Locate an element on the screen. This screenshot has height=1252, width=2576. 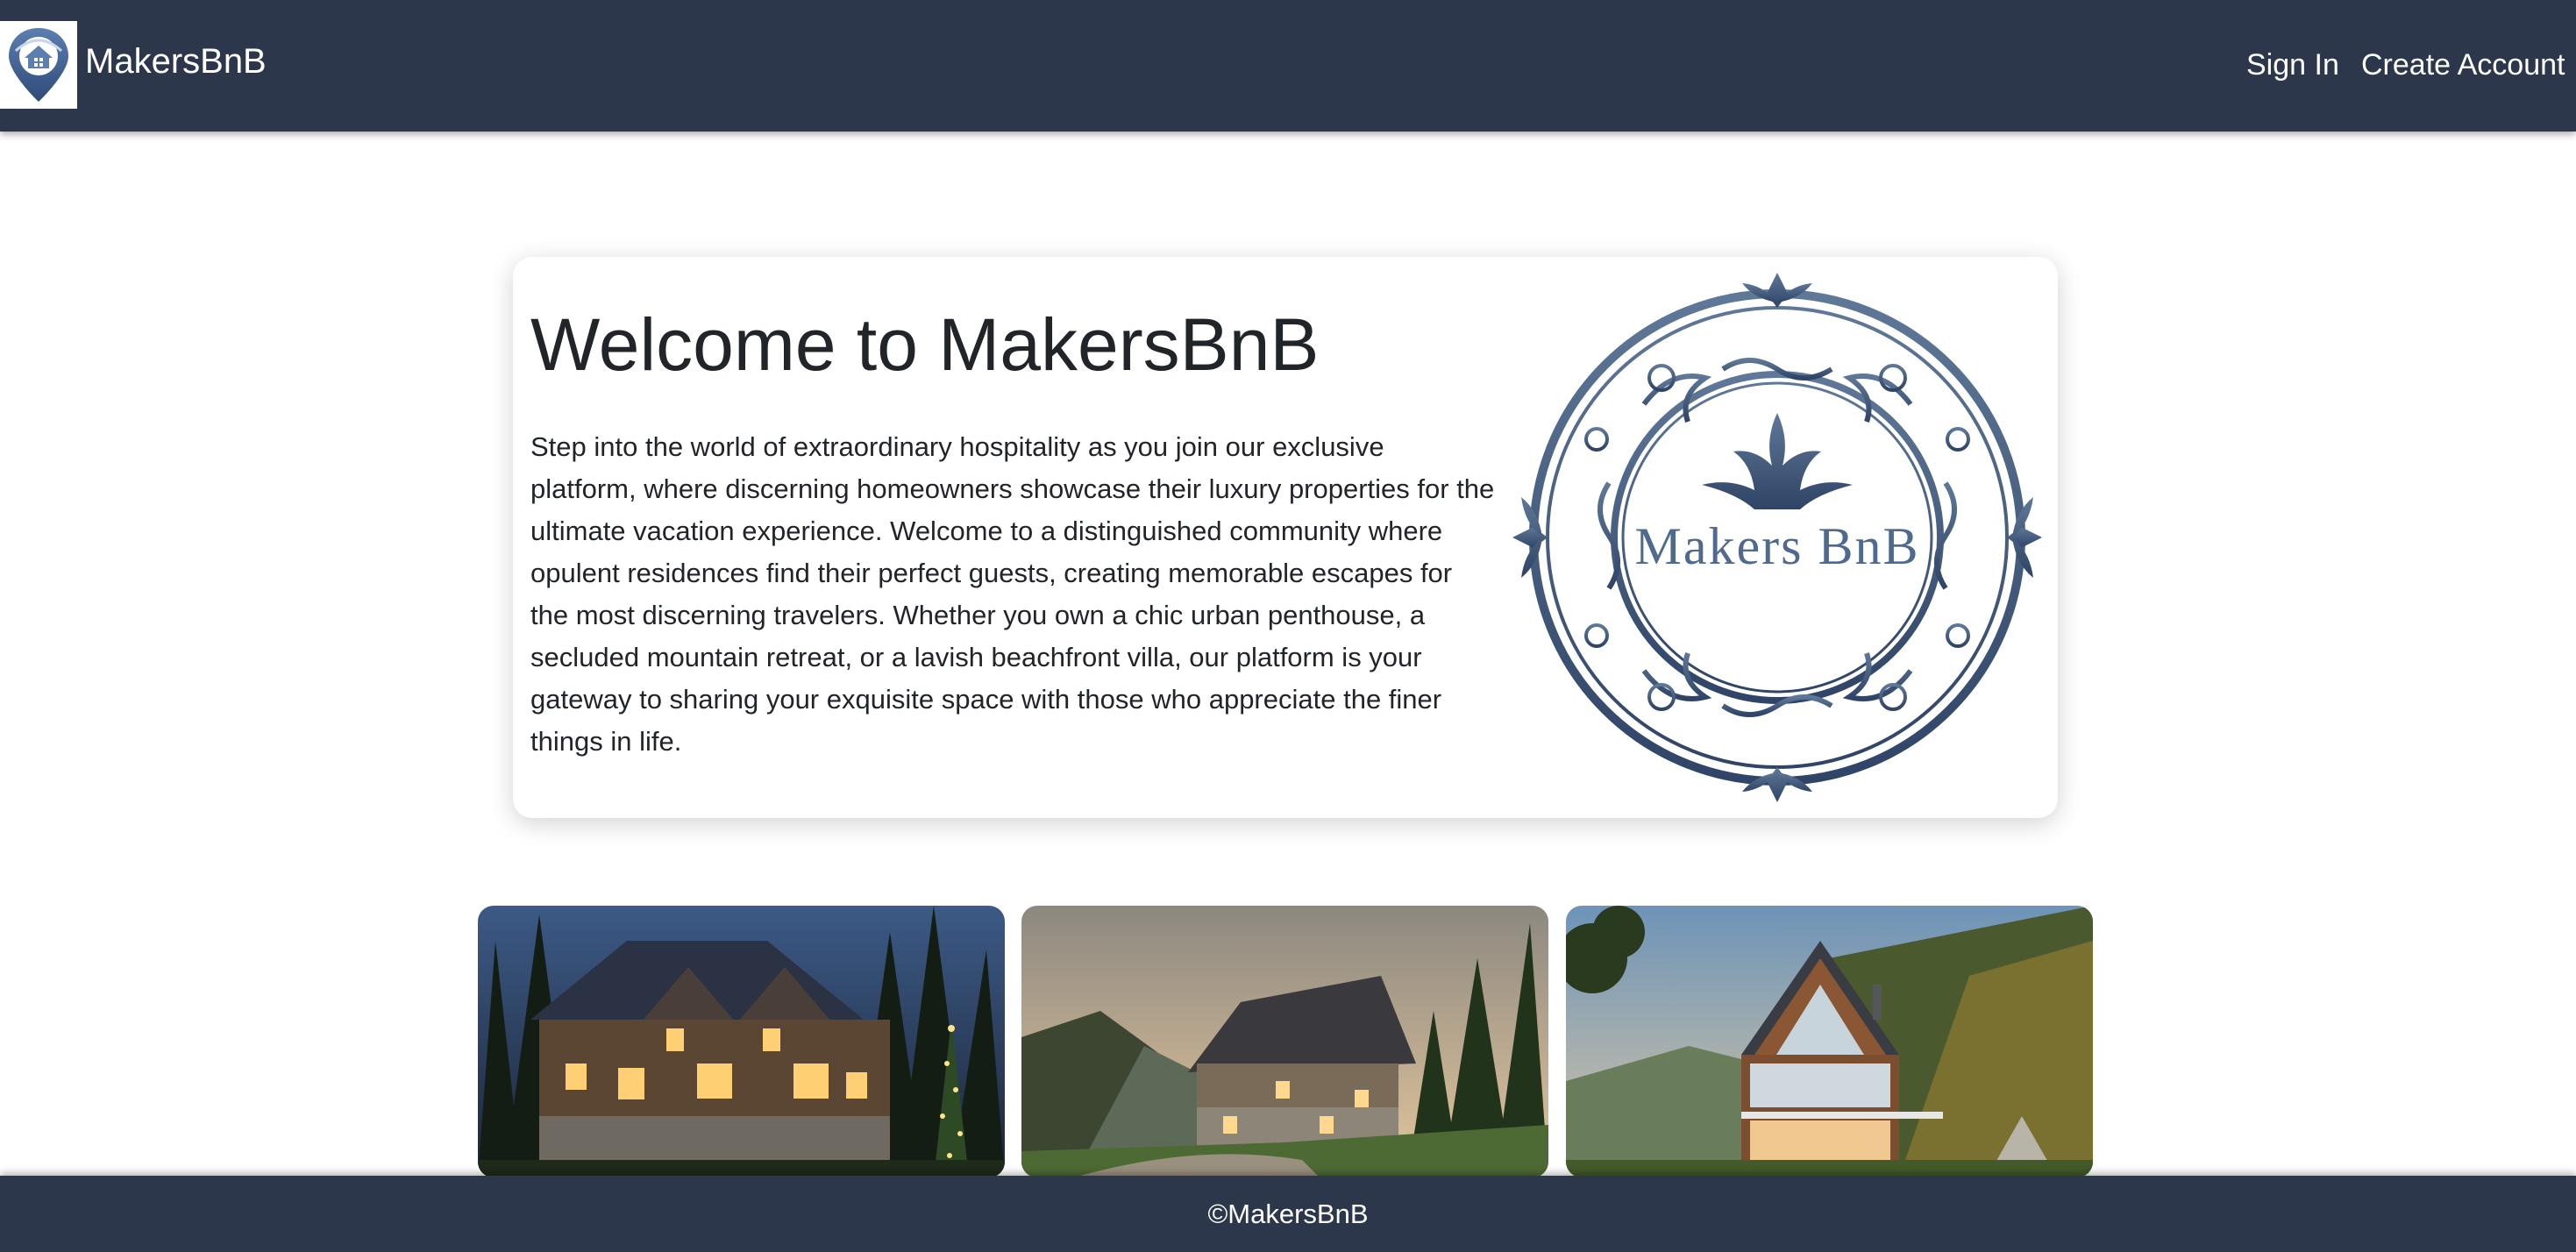
emblem-text: Makers BnB is located at coordinates (1777, 546).